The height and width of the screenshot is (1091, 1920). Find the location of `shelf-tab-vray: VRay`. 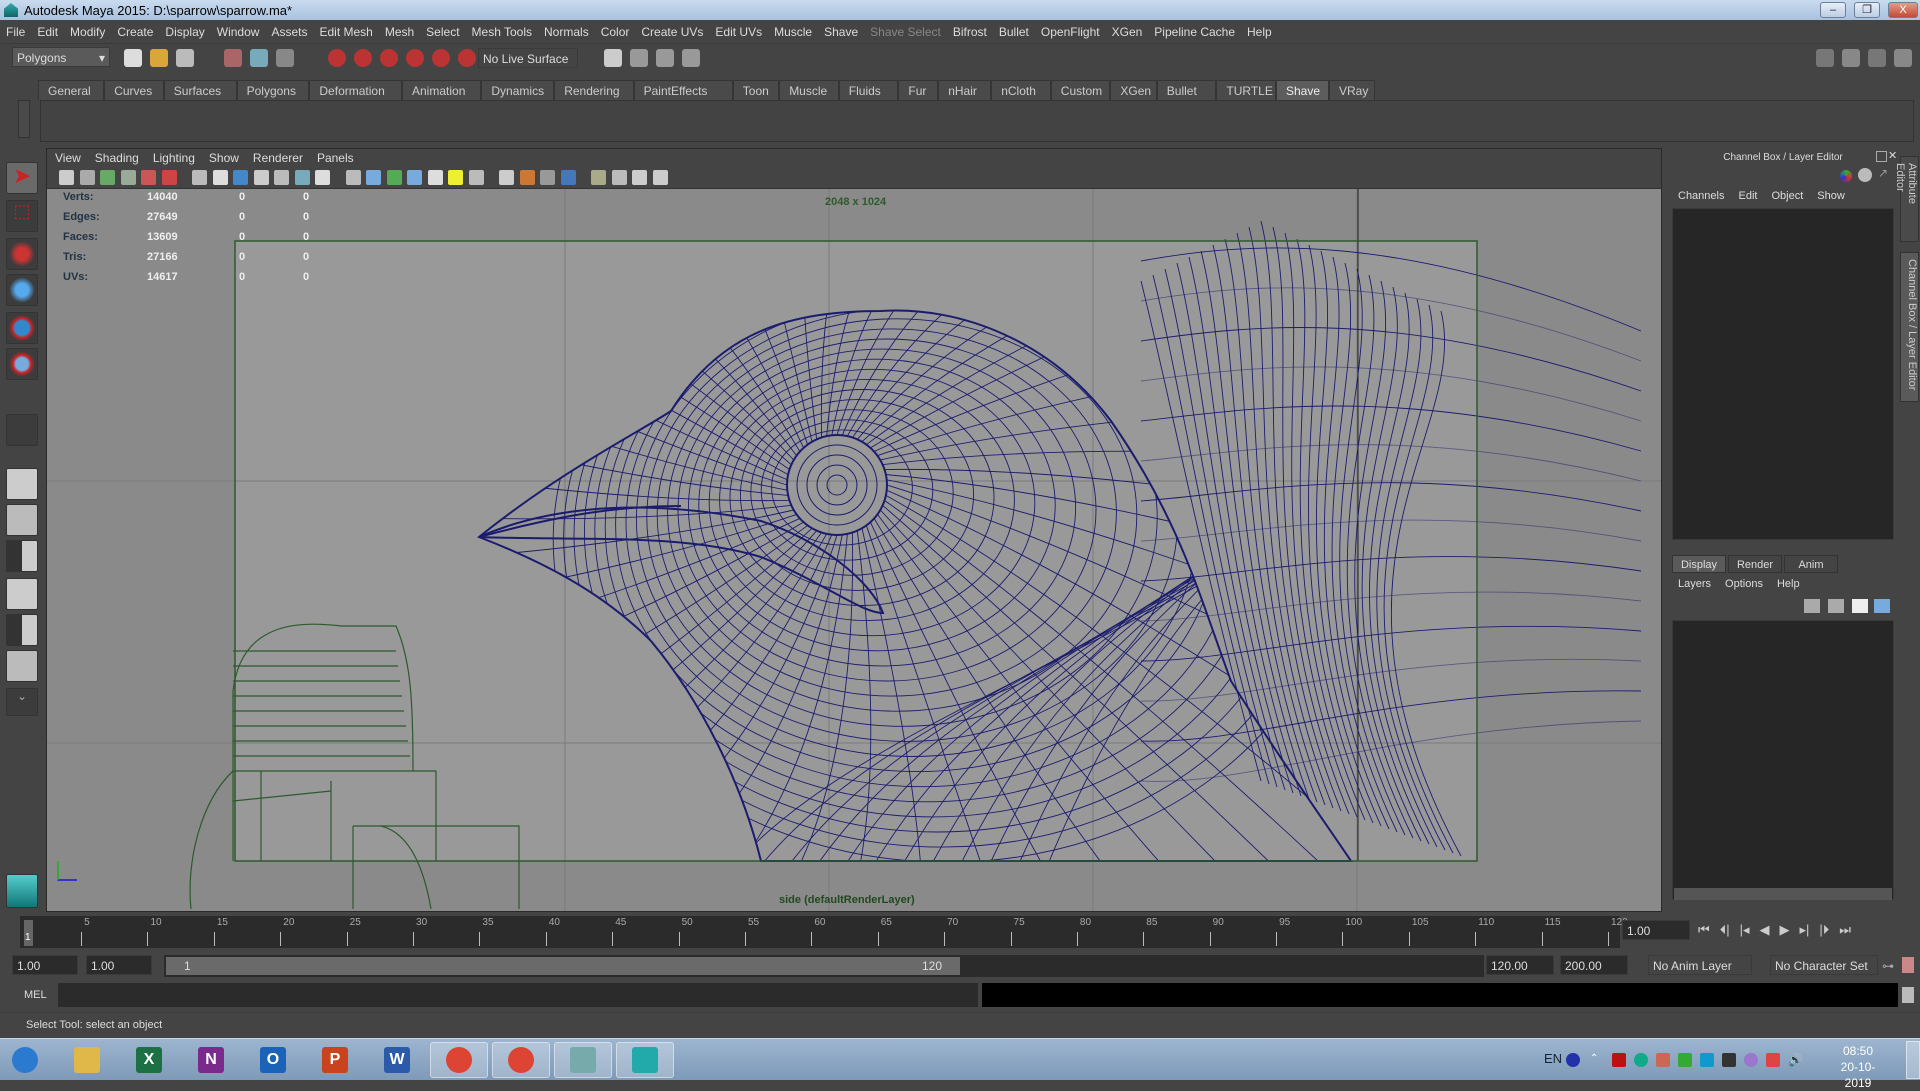

shelf-tab-vray: VRay is located at coordinates (1352, 90).